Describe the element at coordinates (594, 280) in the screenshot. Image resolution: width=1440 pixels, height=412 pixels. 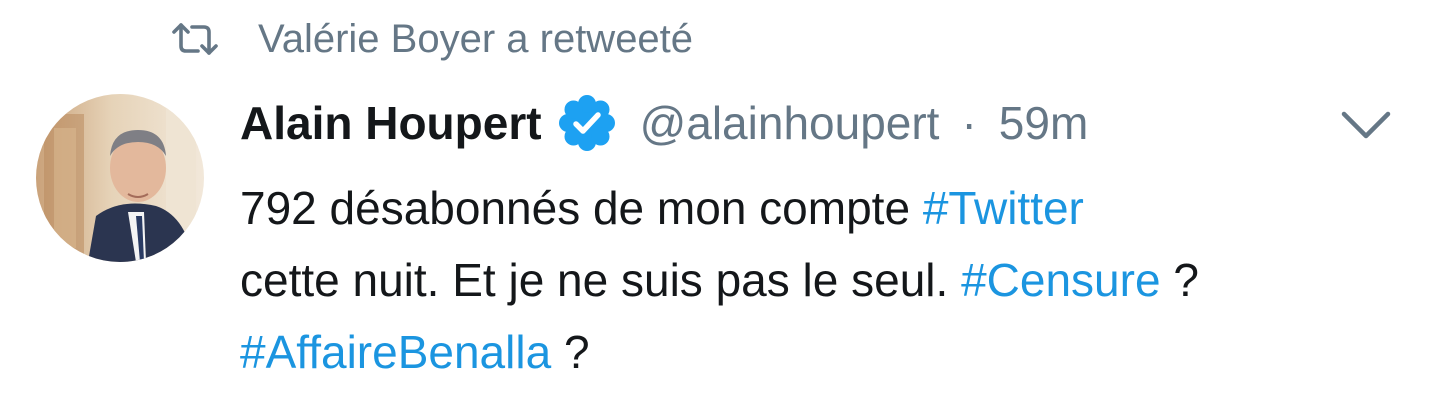
I see `tweet-text-segment: cette nuit. Et je ne suis pas le seul.` at that location.